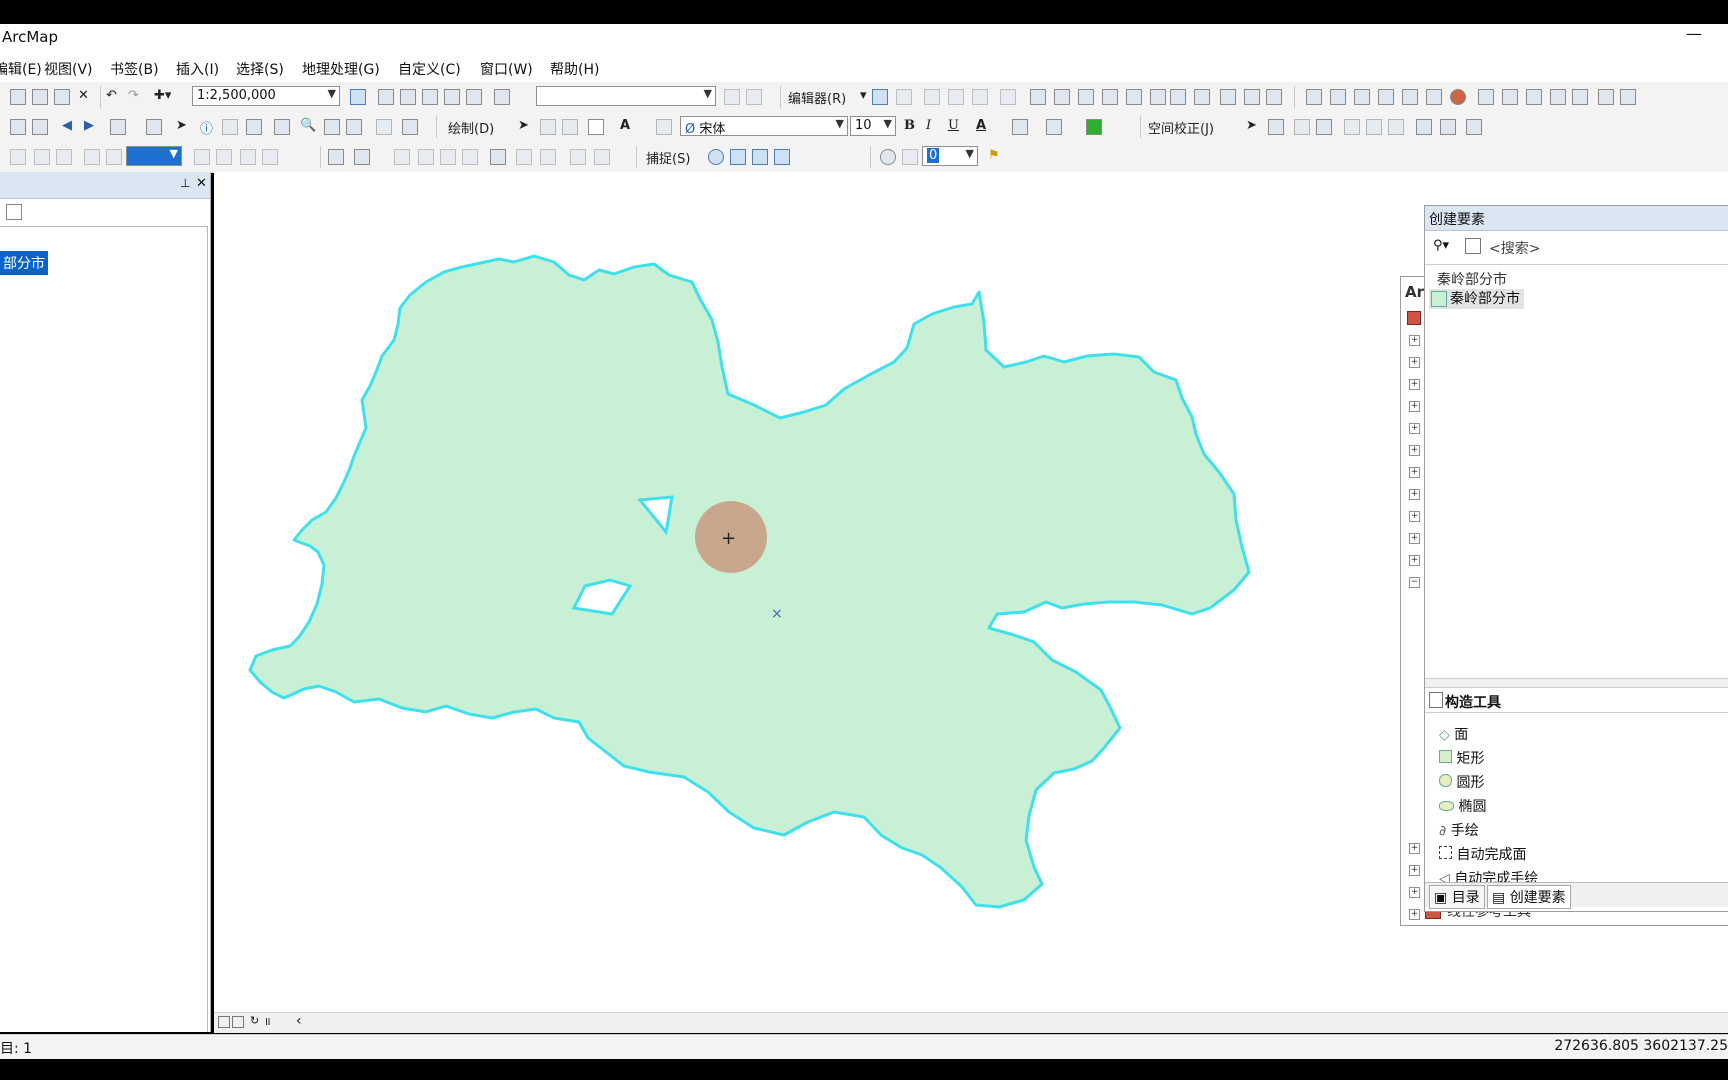 The image size is (1728, 1080). Describe the element at coordinates (1457, 897) in the screenshot. I see `tab-catalog: ▣ 目录` at that location.